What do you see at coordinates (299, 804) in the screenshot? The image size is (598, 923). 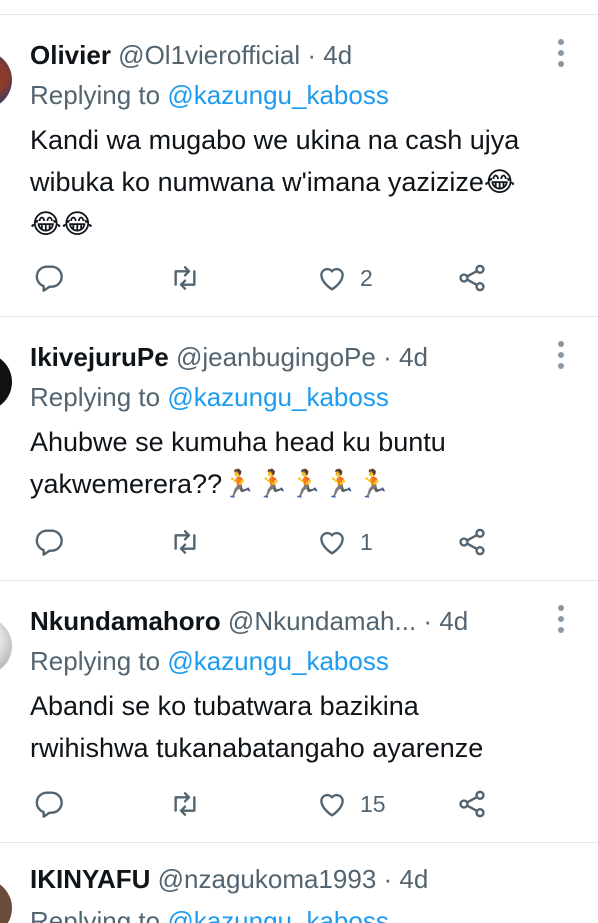 I see `tweet-actions: 15` at bounding box center [299, 804].